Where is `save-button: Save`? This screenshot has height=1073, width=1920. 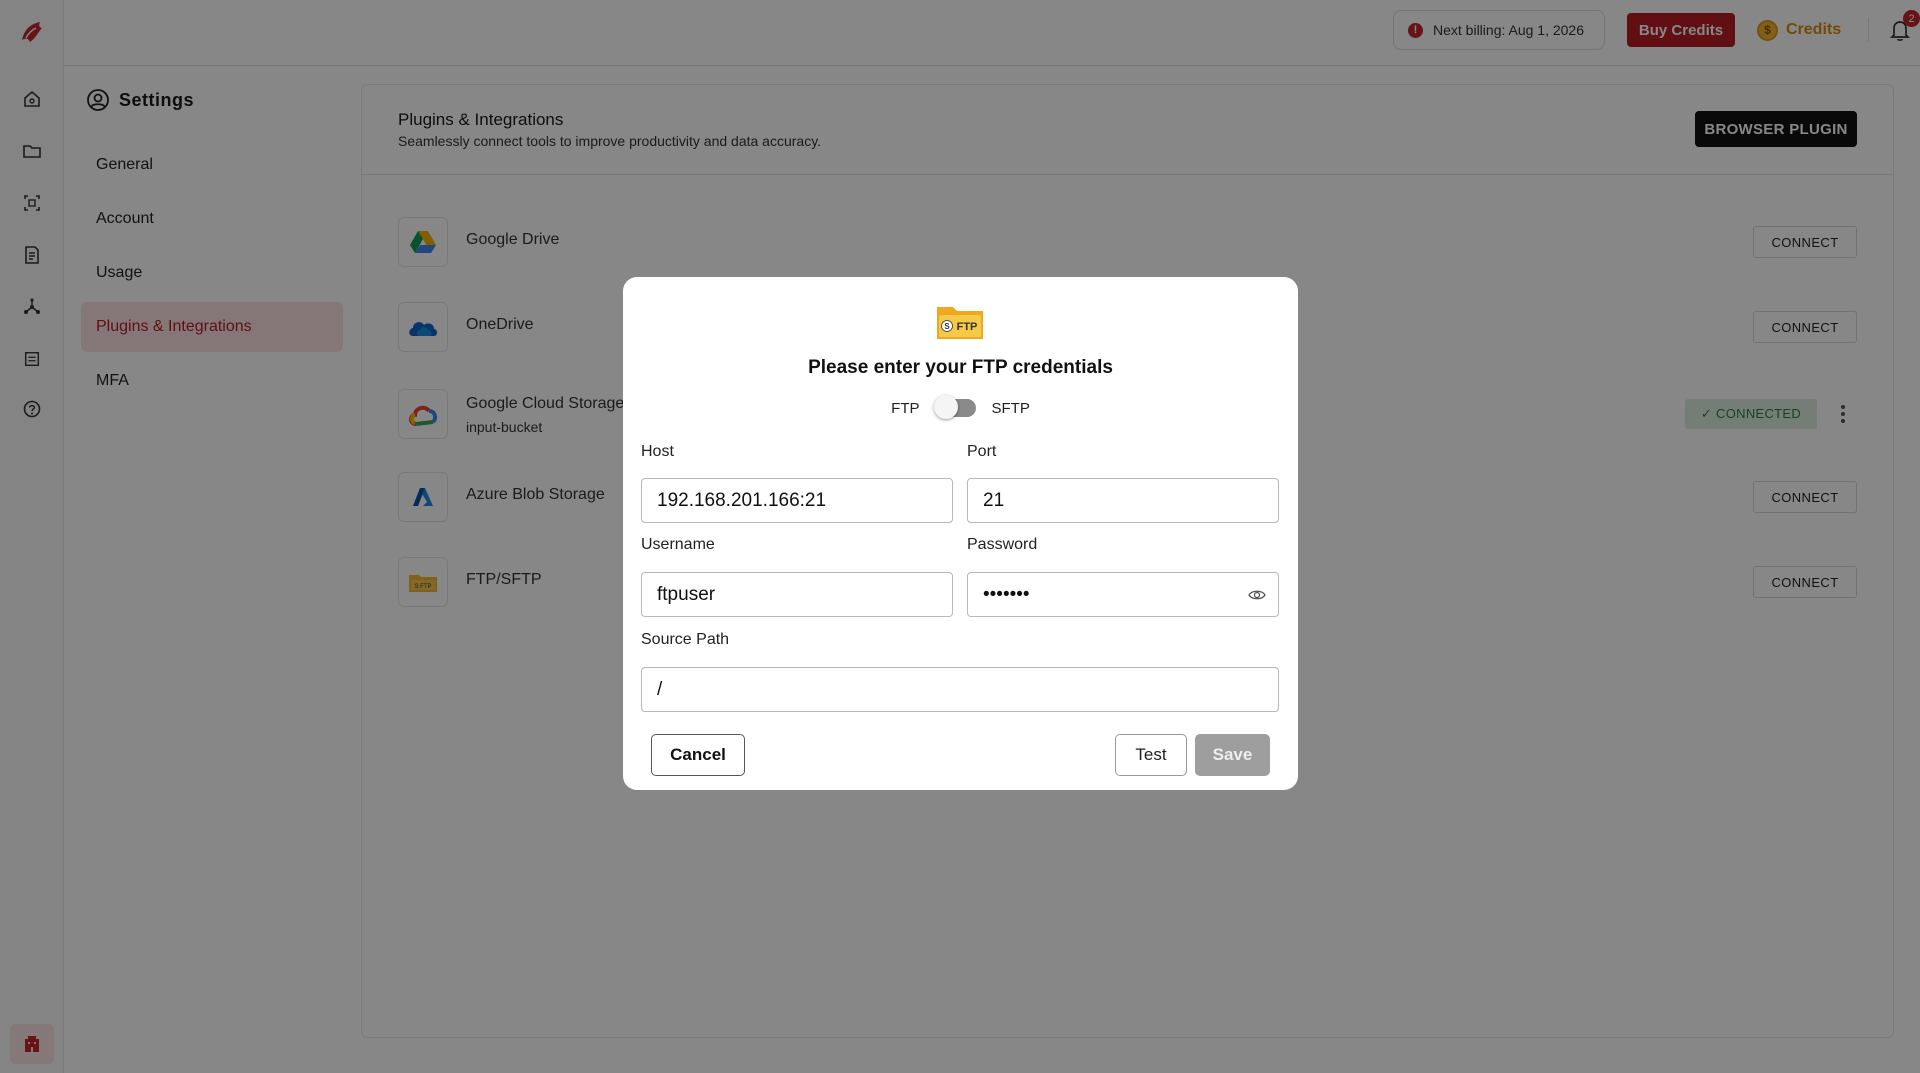 save-button: Save is located at coordinates (1232, 755).